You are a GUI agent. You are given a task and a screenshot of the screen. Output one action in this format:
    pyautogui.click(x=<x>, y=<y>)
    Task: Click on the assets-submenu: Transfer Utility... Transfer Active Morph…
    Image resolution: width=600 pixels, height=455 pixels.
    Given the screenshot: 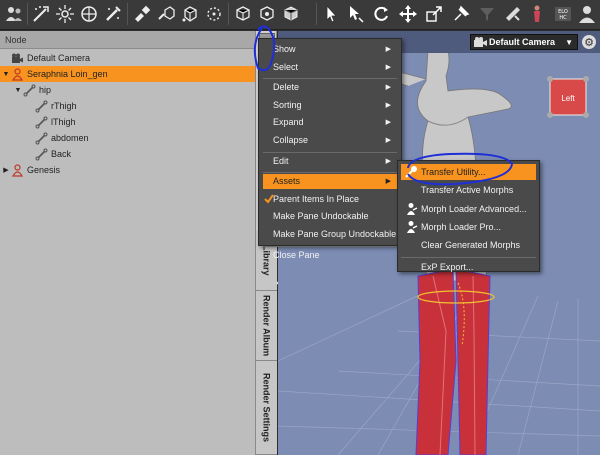 What is the action you would take?
    pyautogui.click(x=468, y=216)
    